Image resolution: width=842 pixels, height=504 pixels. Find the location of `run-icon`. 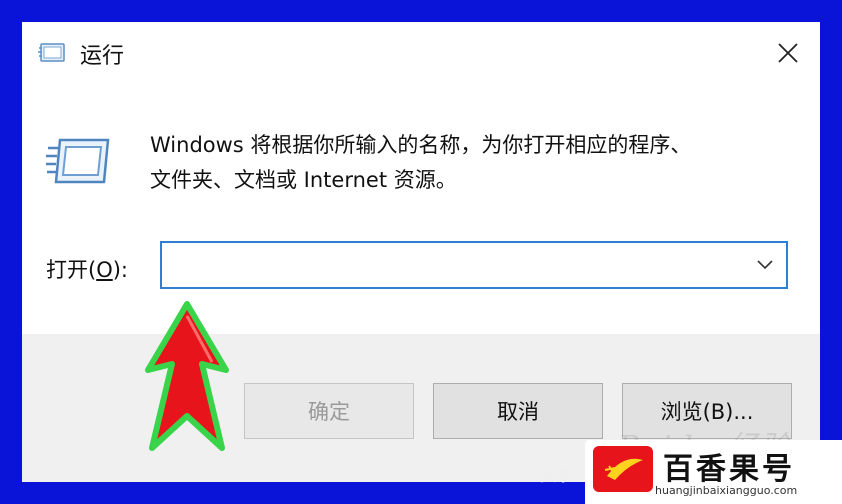

run-icon is located at coordinates (51, 52).